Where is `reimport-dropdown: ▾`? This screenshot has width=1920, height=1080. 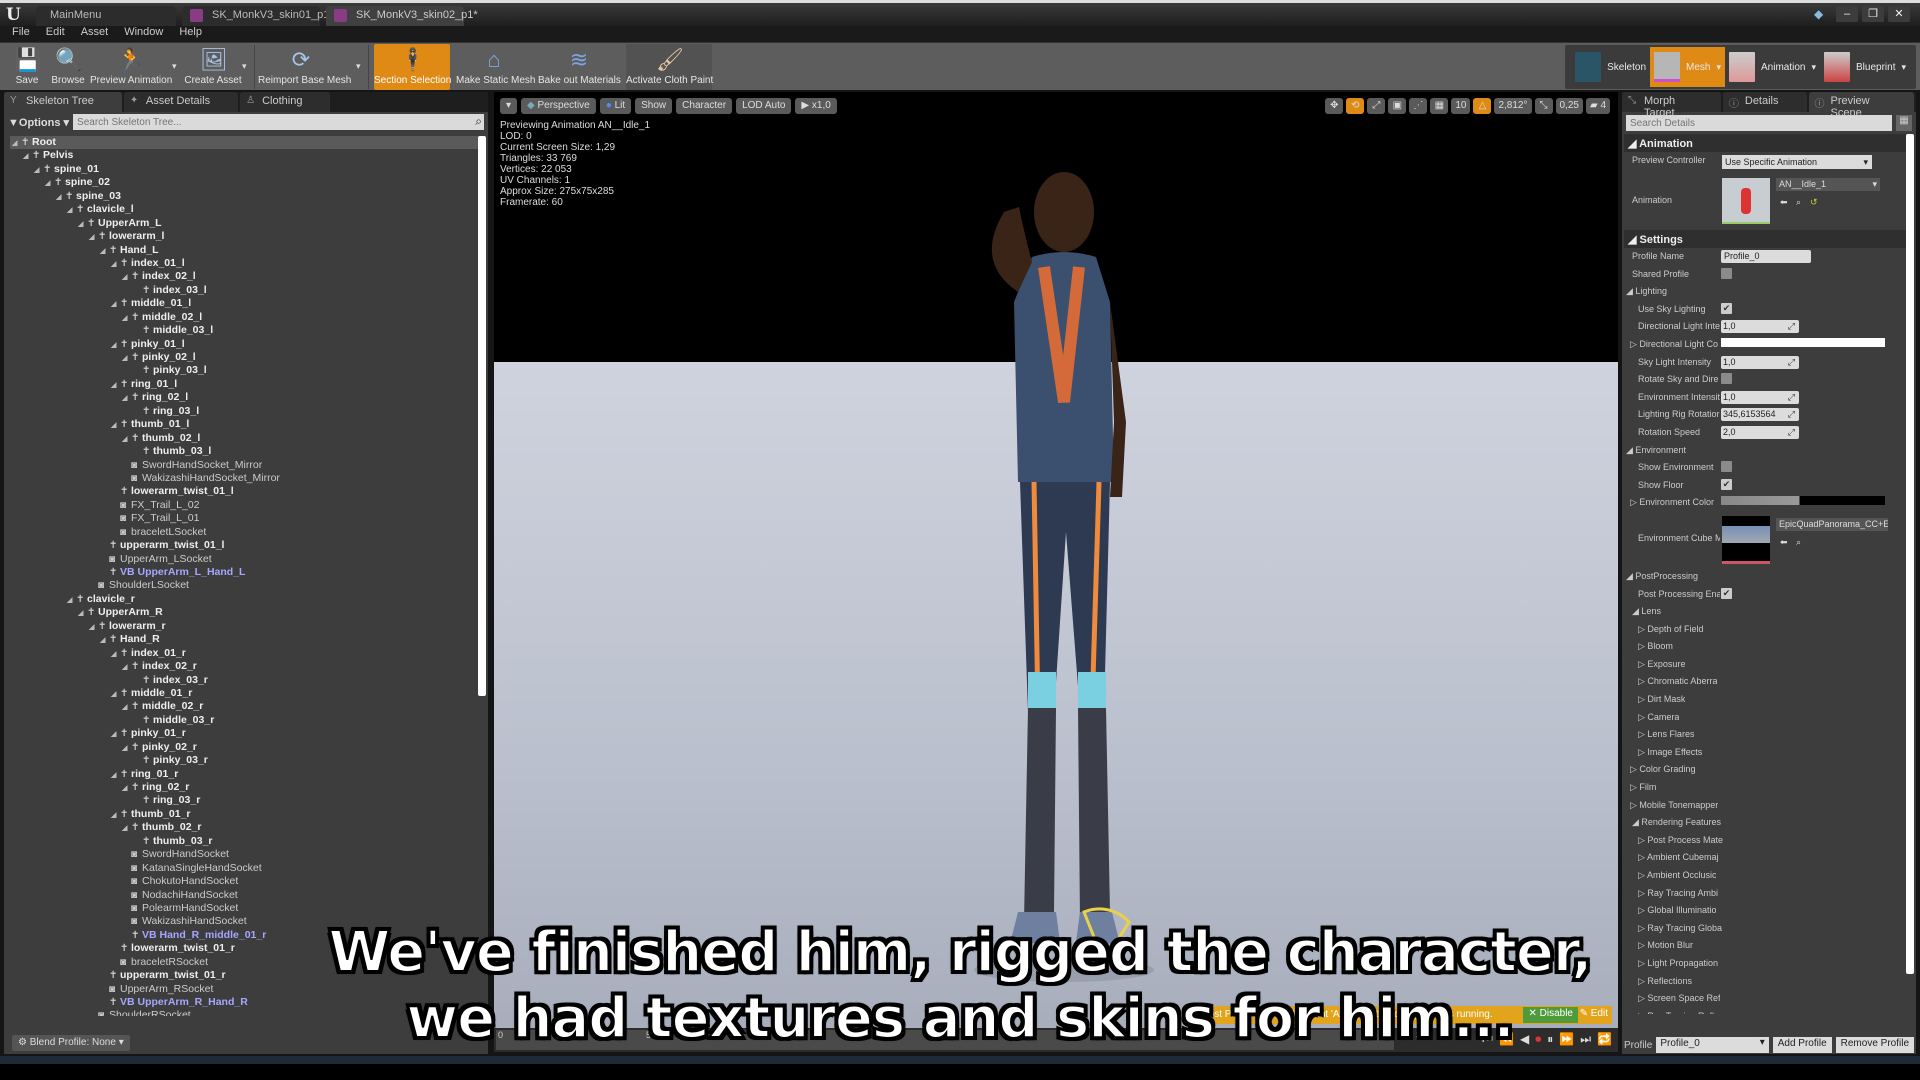 reimport-dropdown: ▾ is located at coordinates (358, 66).